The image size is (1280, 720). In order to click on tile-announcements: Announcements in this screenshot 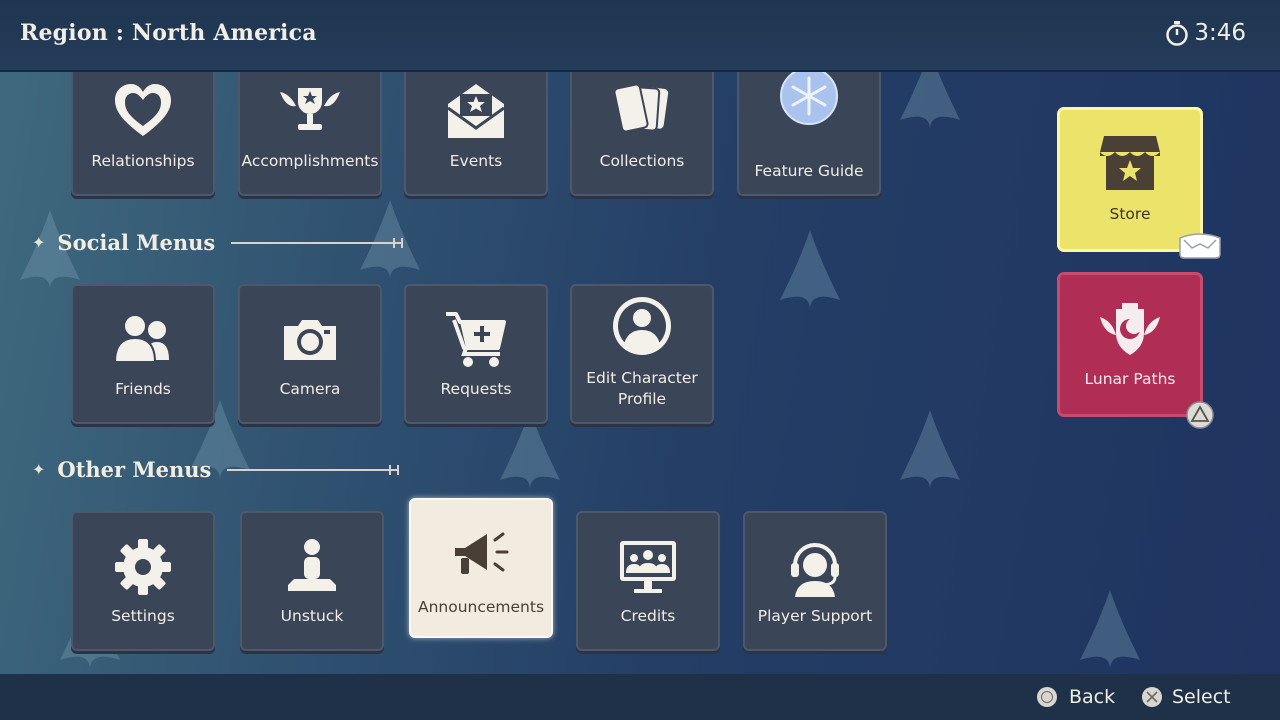, I will do `click(481, 568)`.